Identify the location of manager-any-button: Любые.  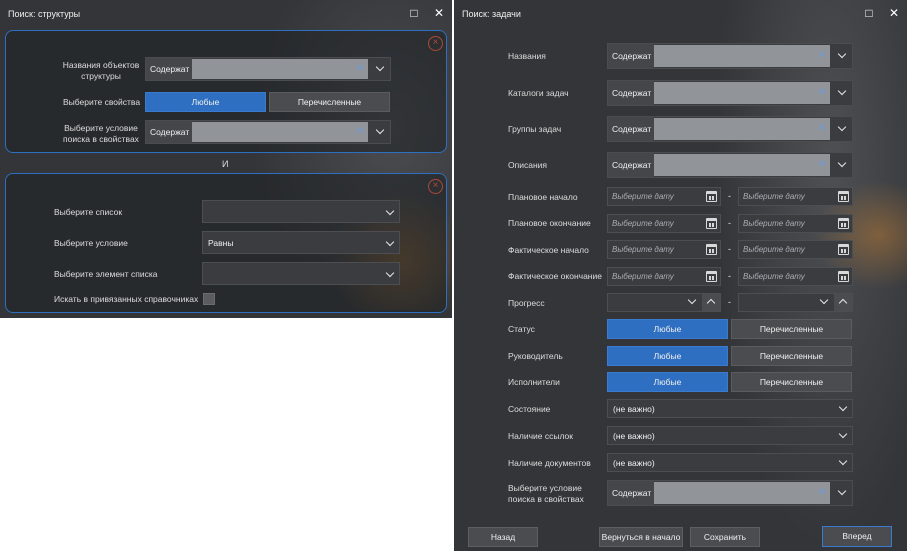
(667, 356).